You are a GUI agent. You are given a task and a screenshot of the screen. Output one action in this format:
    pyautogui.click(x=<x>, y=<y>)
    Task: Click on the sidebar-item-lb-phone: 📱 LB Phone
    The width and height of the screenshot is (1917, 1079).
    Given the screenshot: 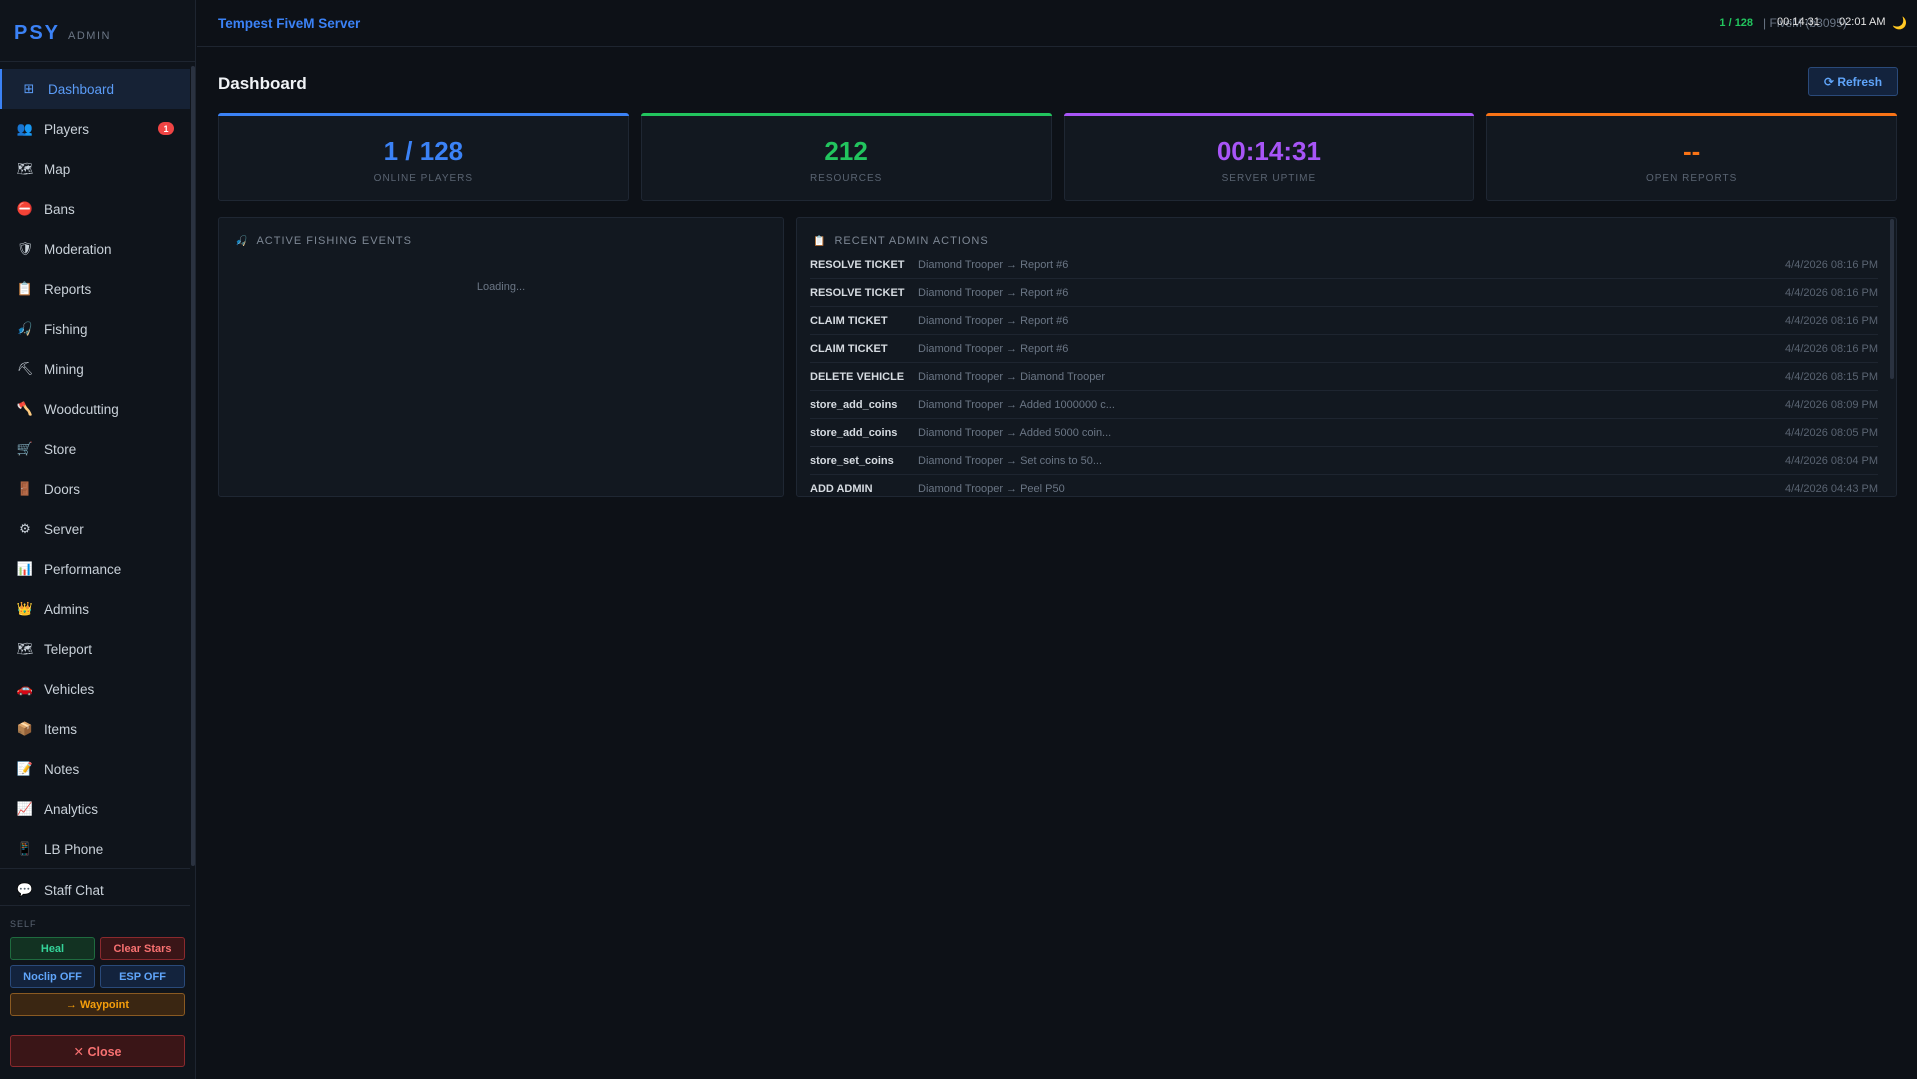 What is the action you would take?
    pyautogui.click(x=95, y=849)
    